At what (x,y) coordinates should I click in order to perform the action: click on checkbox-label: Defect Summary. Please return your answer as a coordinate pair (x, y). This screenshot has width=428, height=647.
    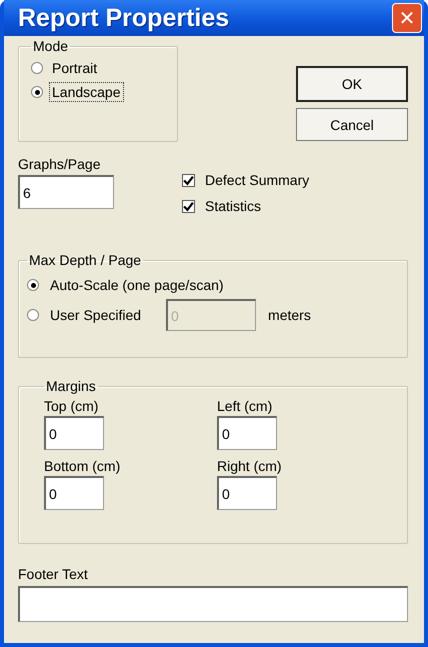
    Looking at the image, I should click on (257, 180).